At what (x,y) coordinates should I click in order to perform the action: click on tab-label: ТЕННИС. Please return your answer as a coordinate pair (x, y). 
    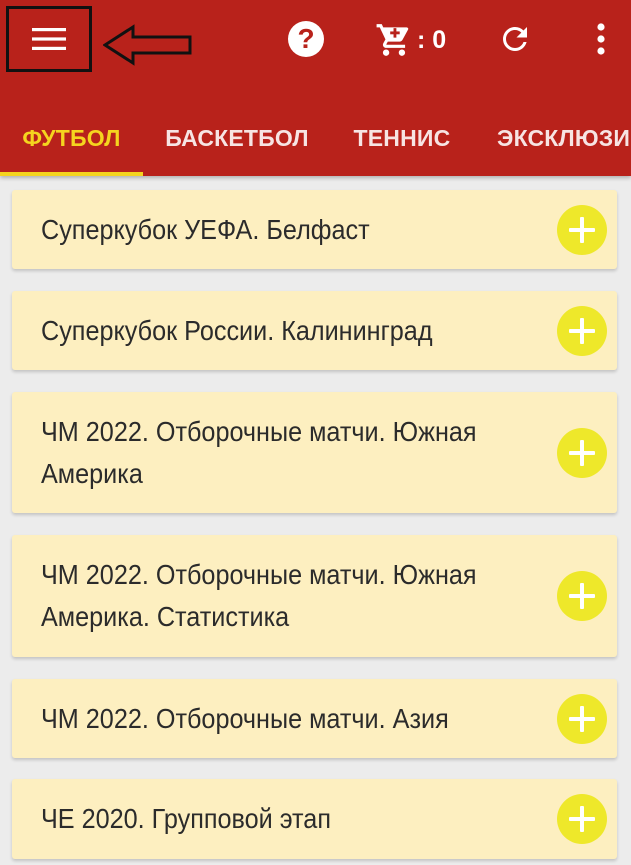
    Looking at the image, I should click on (402, 137).